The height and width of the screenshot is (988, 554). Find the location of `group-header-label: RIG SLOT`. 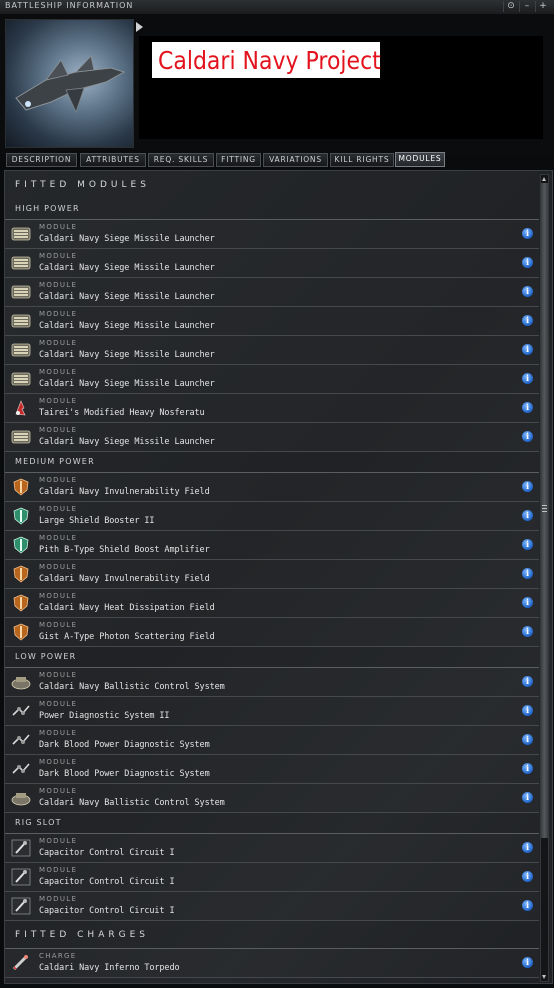

group-header-label: RIG SLOT is located at coordinates (38, 822).